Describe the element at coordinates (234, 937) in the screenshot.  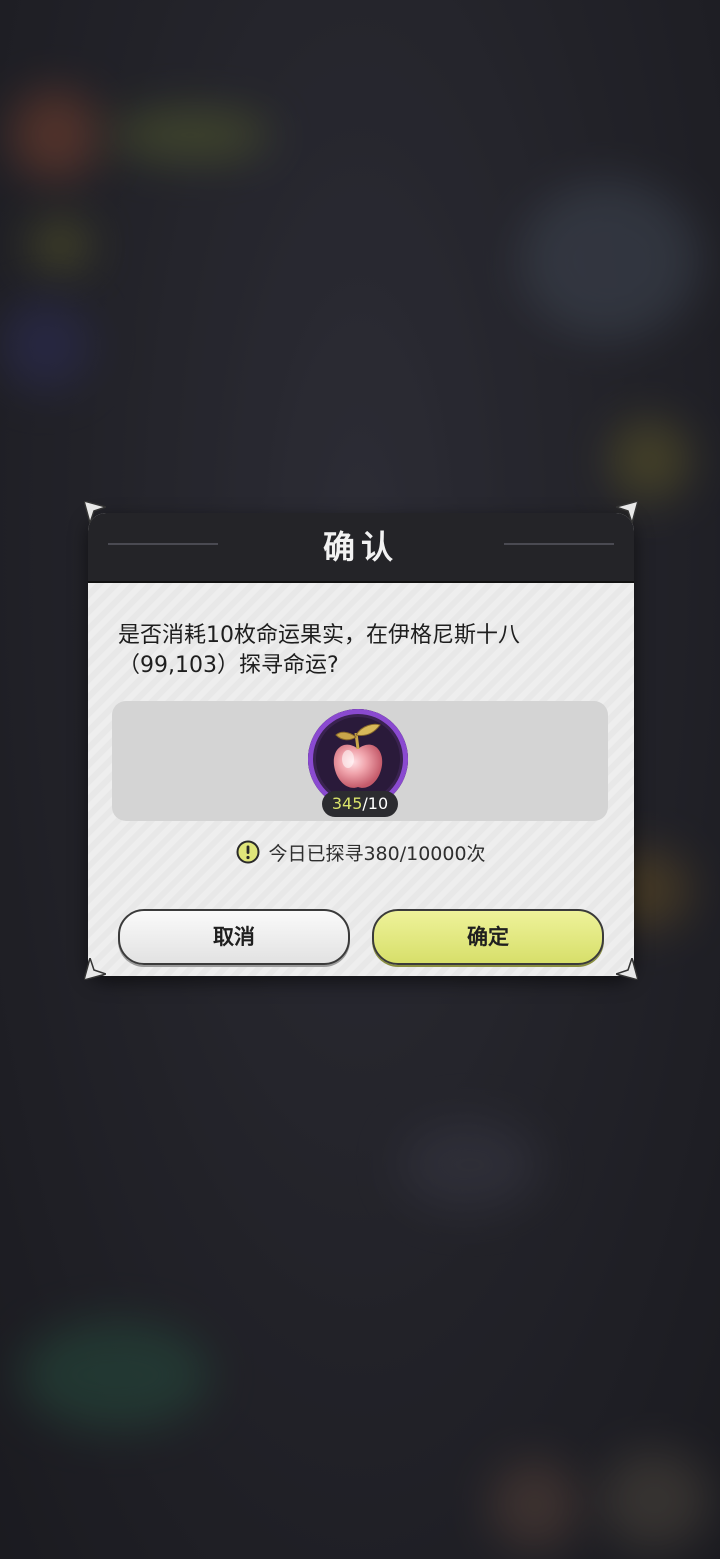
I see `cancel-button: 取消` at that location.